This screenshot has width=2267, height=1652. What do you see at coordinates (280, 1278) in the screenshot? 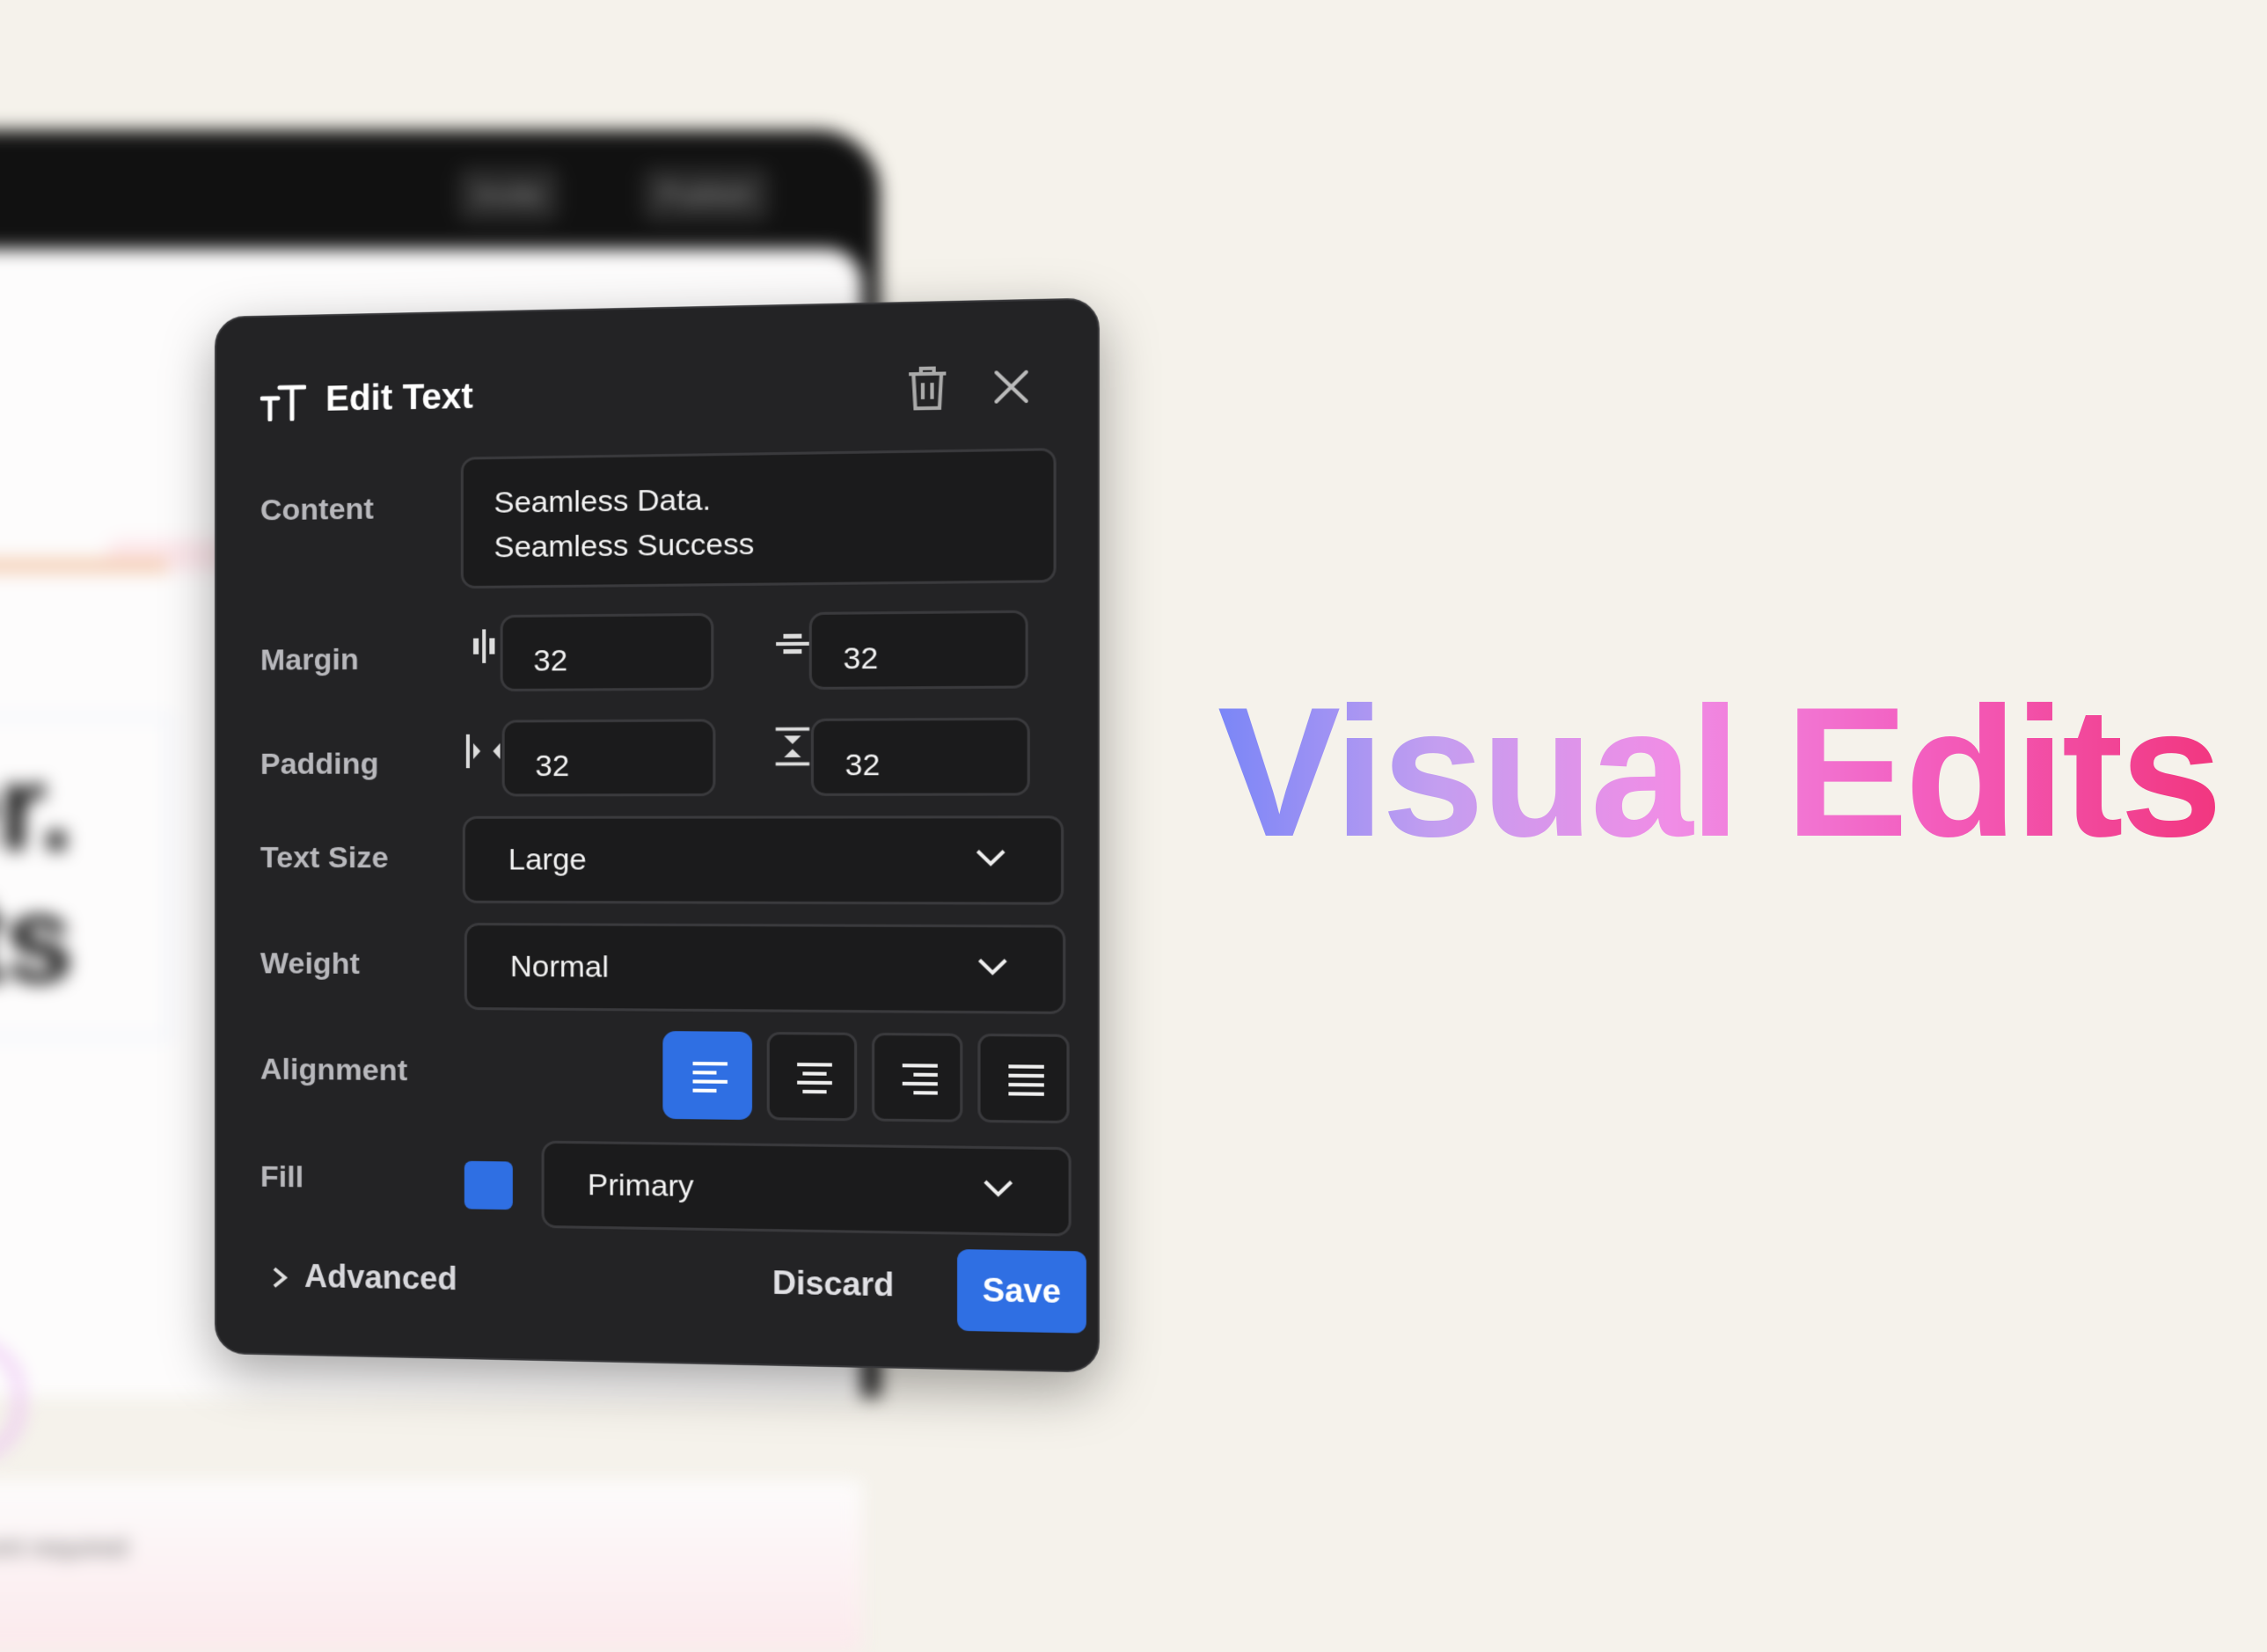
I see `chevron-right-icon` at bounding box center [280, 1278].